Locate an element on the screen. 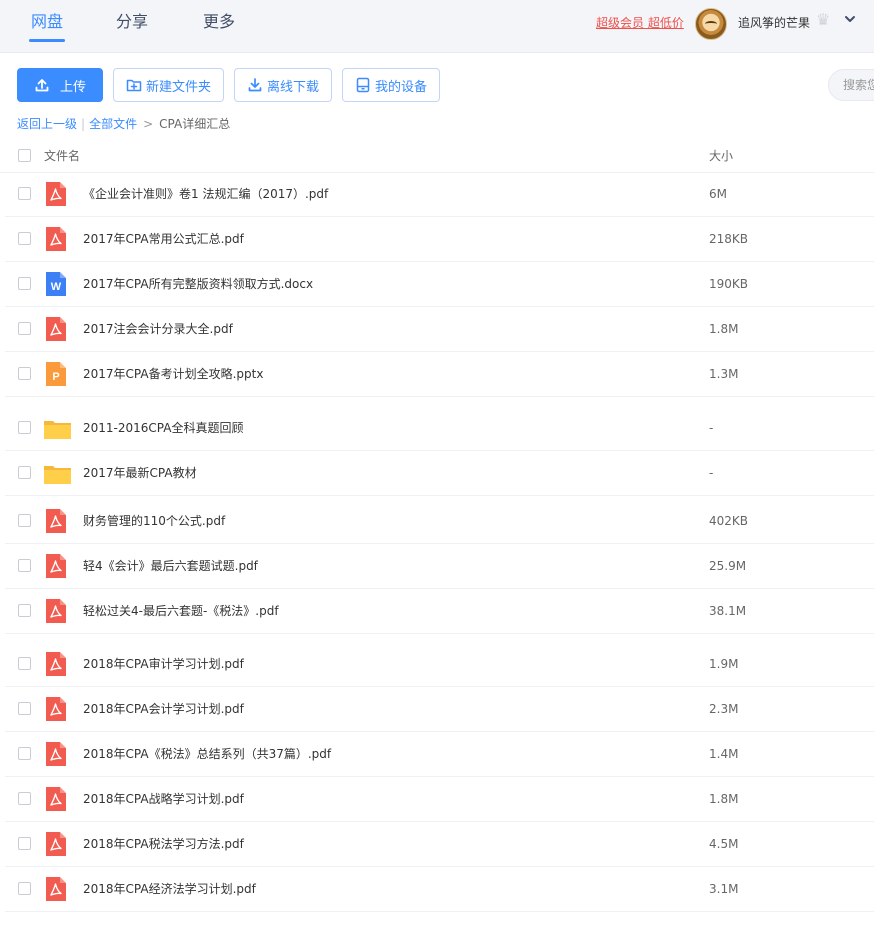  upload-label: 上传 is located at coordinates (72, 87).